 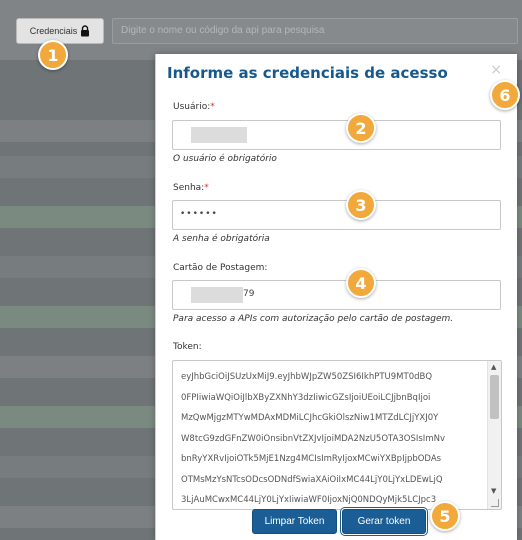 What do you see at coordinates (494, 435) in the screenshot?
I see `token-scrollbar: ▲ ▼` at bounding box center [494, 435].